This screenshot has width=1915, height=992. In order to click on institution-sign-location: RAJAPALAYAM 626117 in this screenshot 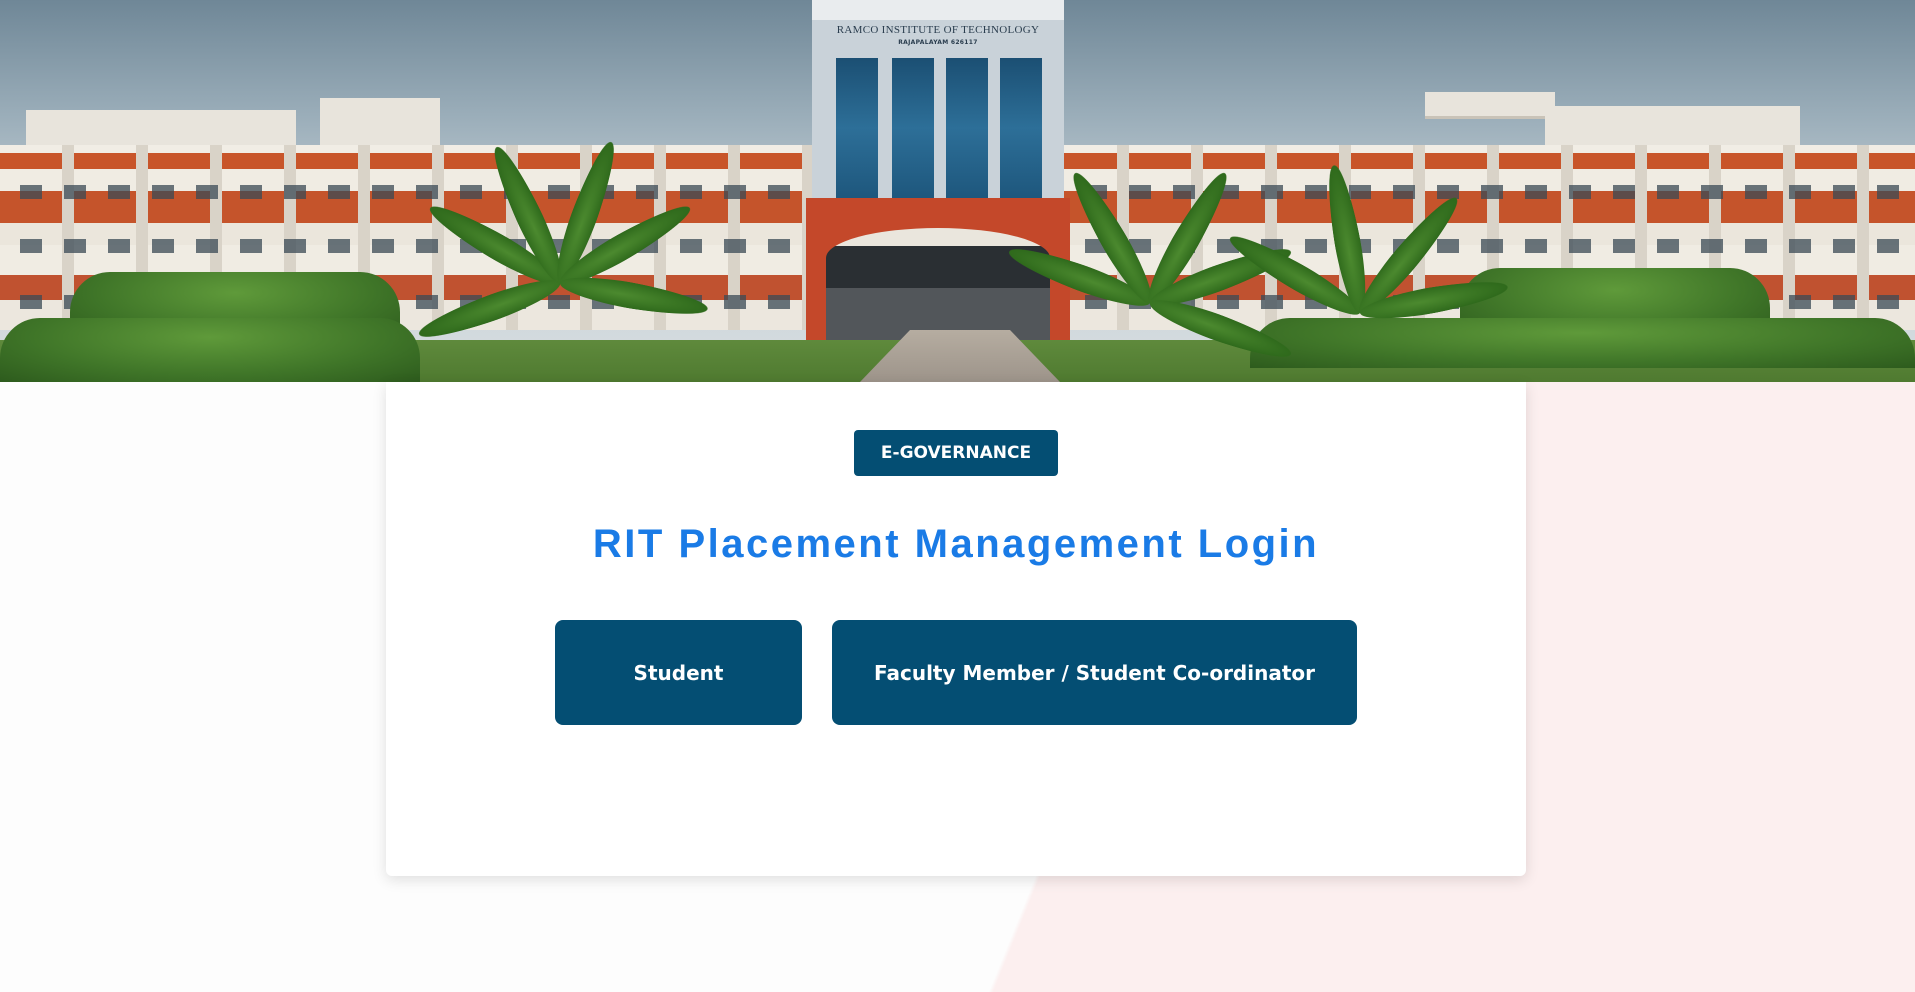, I will do `click(938, 42)`.